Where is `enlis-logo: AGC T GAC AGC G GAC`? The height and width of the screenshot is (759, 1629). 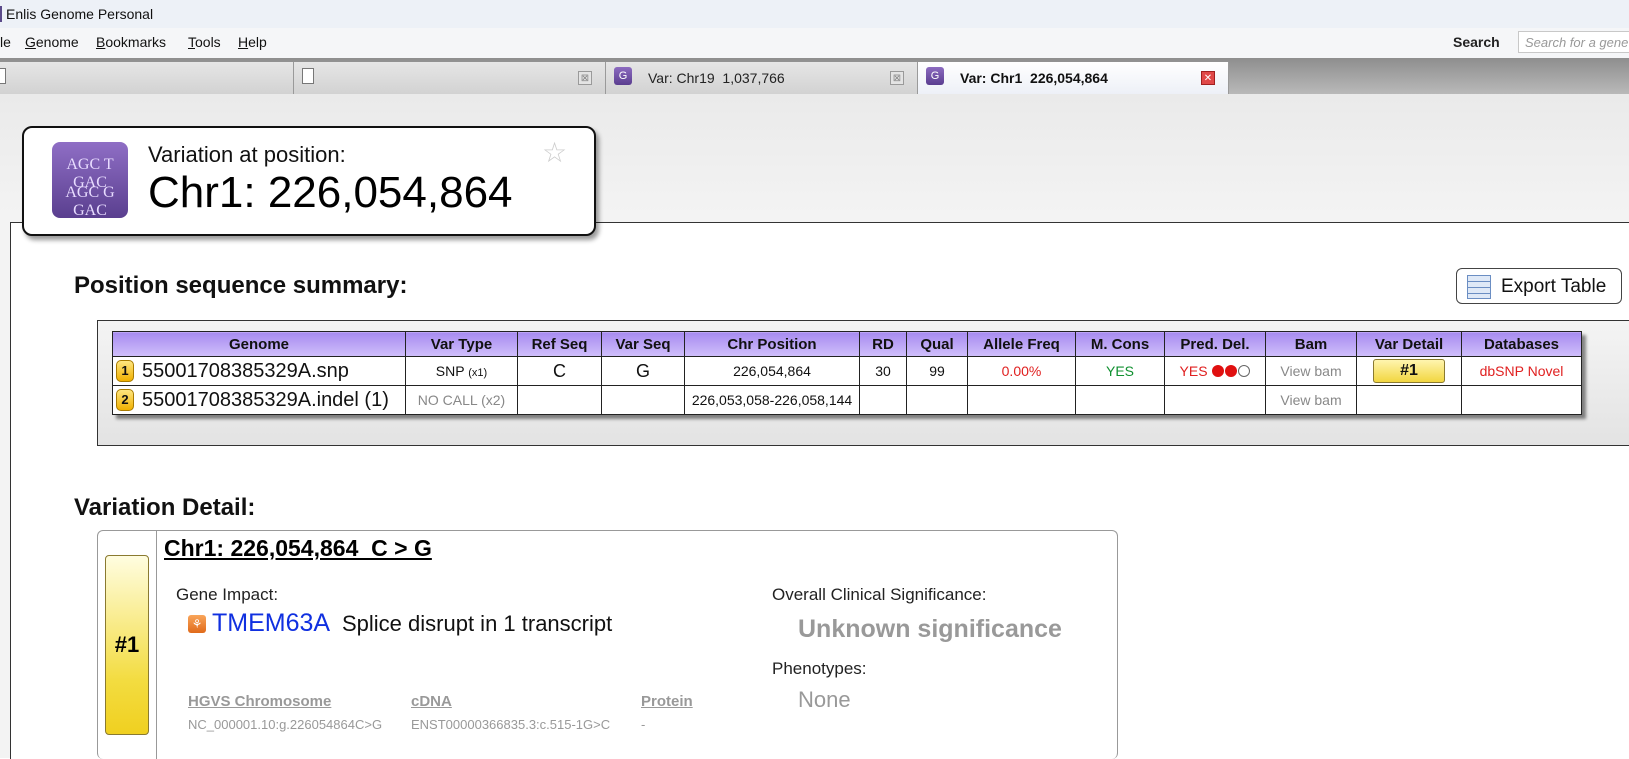 enlis-logo: AGC T GAC AGC G GAC is located at coordinates (90, 180).